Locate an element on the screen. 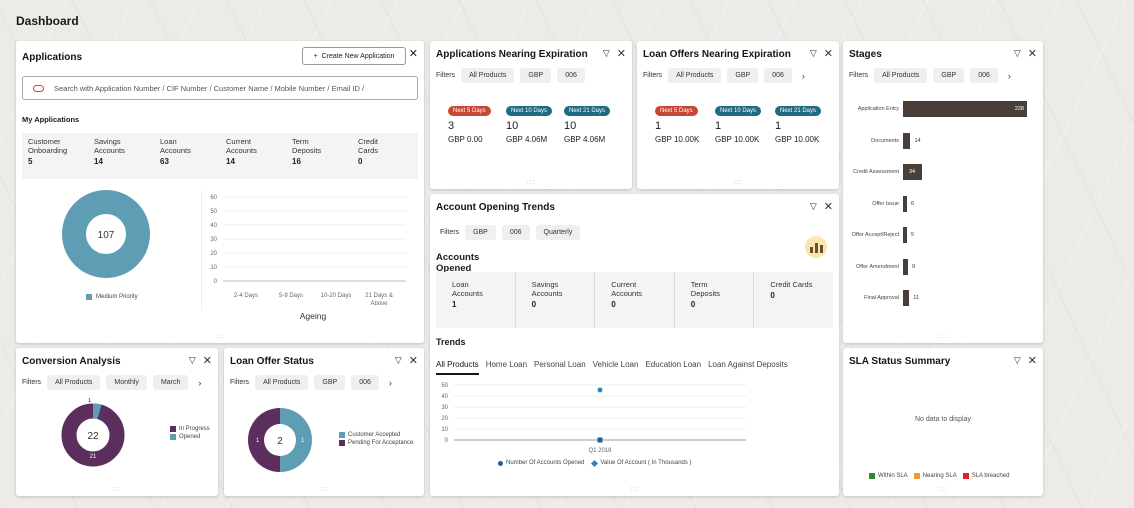 This screenshot has height=508, width=1134. legend-item: Pending For Acceptance is located at coordinates (376, 443).